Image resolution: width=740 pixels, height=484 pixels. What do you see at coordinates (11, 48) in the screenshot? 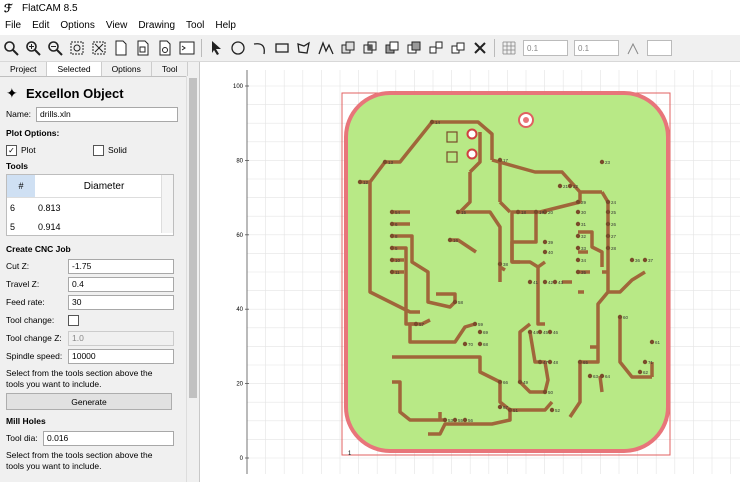
I see `zoom-fit-icon` at bounding box center [11, 48].